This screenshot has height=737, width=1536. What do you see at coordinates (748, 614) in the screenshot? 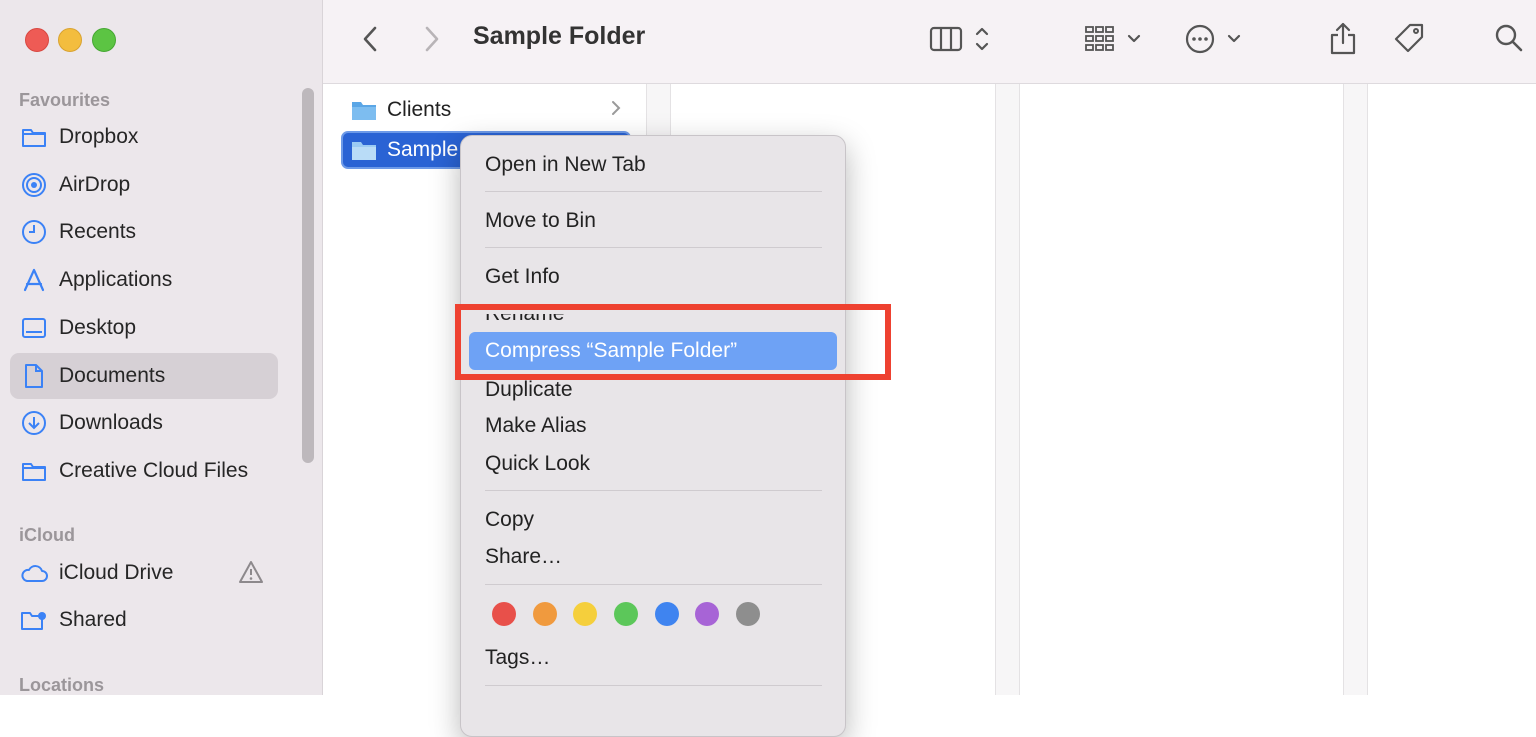
I see `tag-gray` at bounding box center [748, 614].